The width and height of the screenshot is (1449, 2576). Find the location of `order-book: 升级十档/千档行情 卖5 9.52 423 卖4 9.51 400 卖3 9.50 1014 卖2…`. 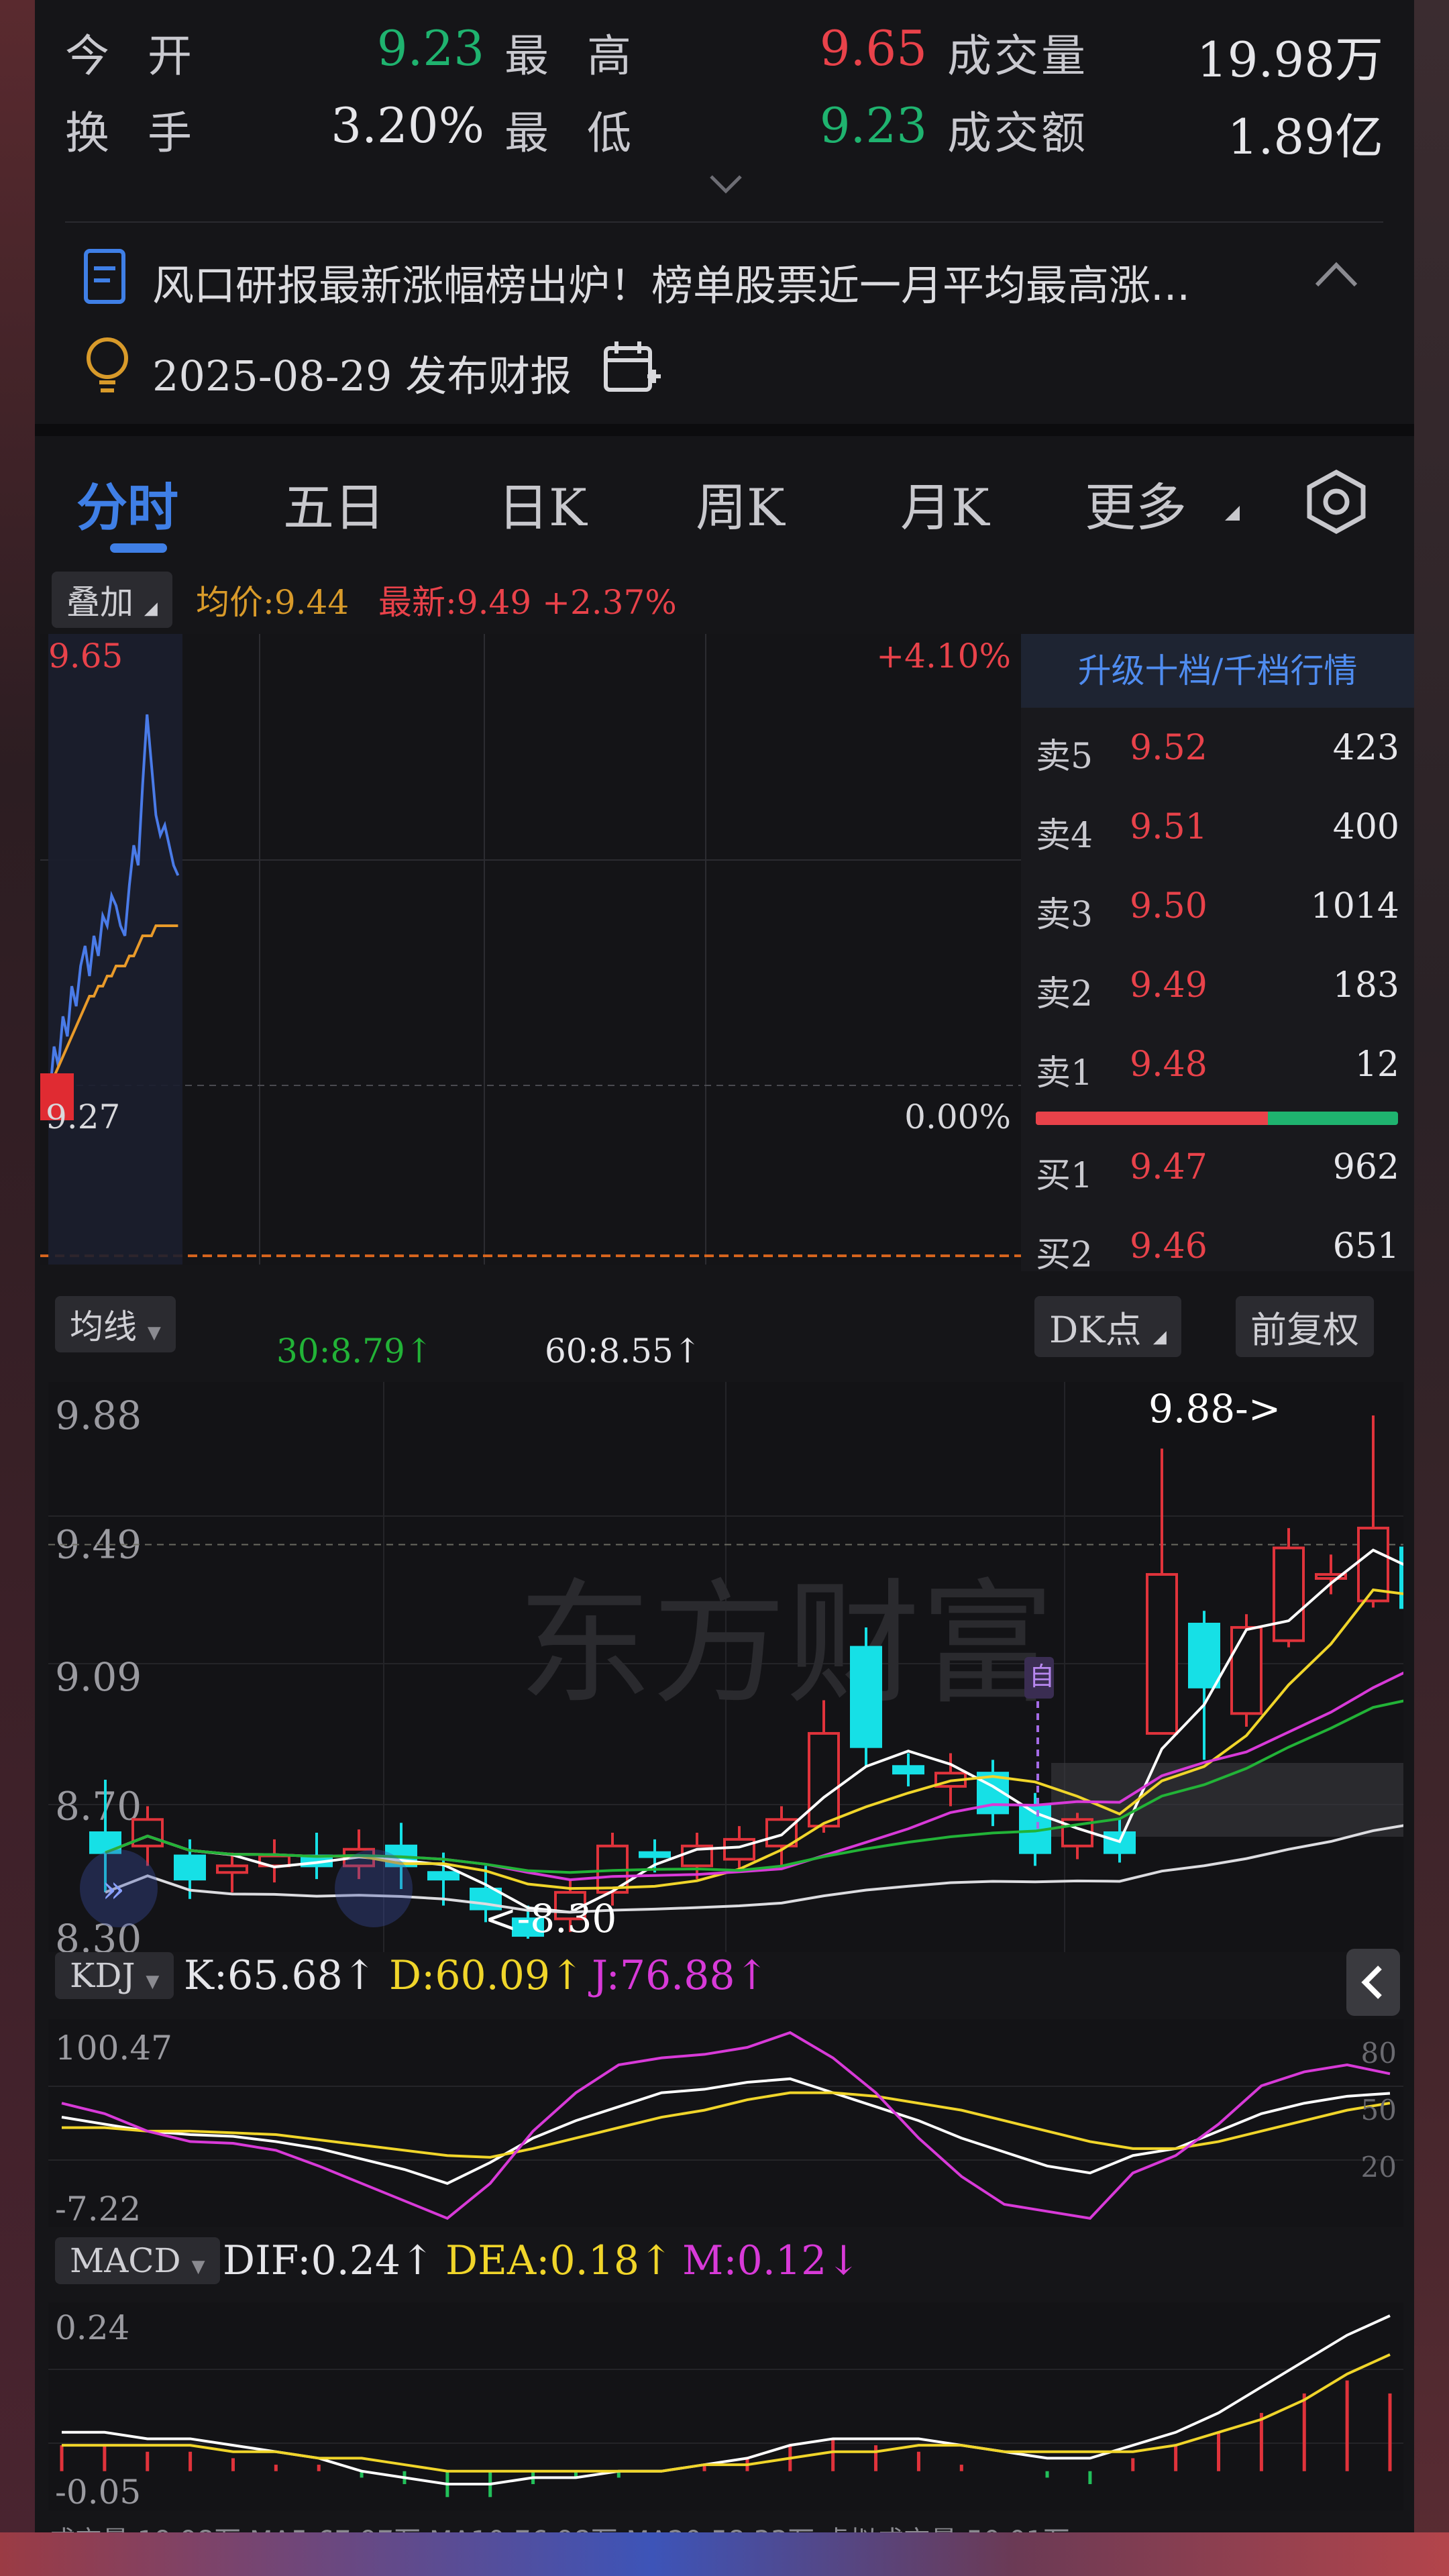

order-book: 升级十档/千档行情 卖5 9.52 423 卖4 9.51 400 卖3 9.50 1014 卖2… is located at coordinates (1217, 954).